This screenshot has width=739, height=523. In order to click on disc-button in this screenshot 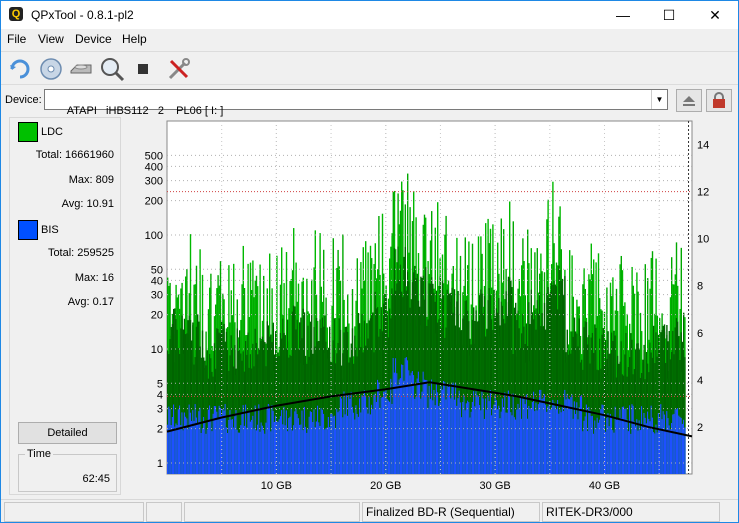, I will do `click(51, 69)`.